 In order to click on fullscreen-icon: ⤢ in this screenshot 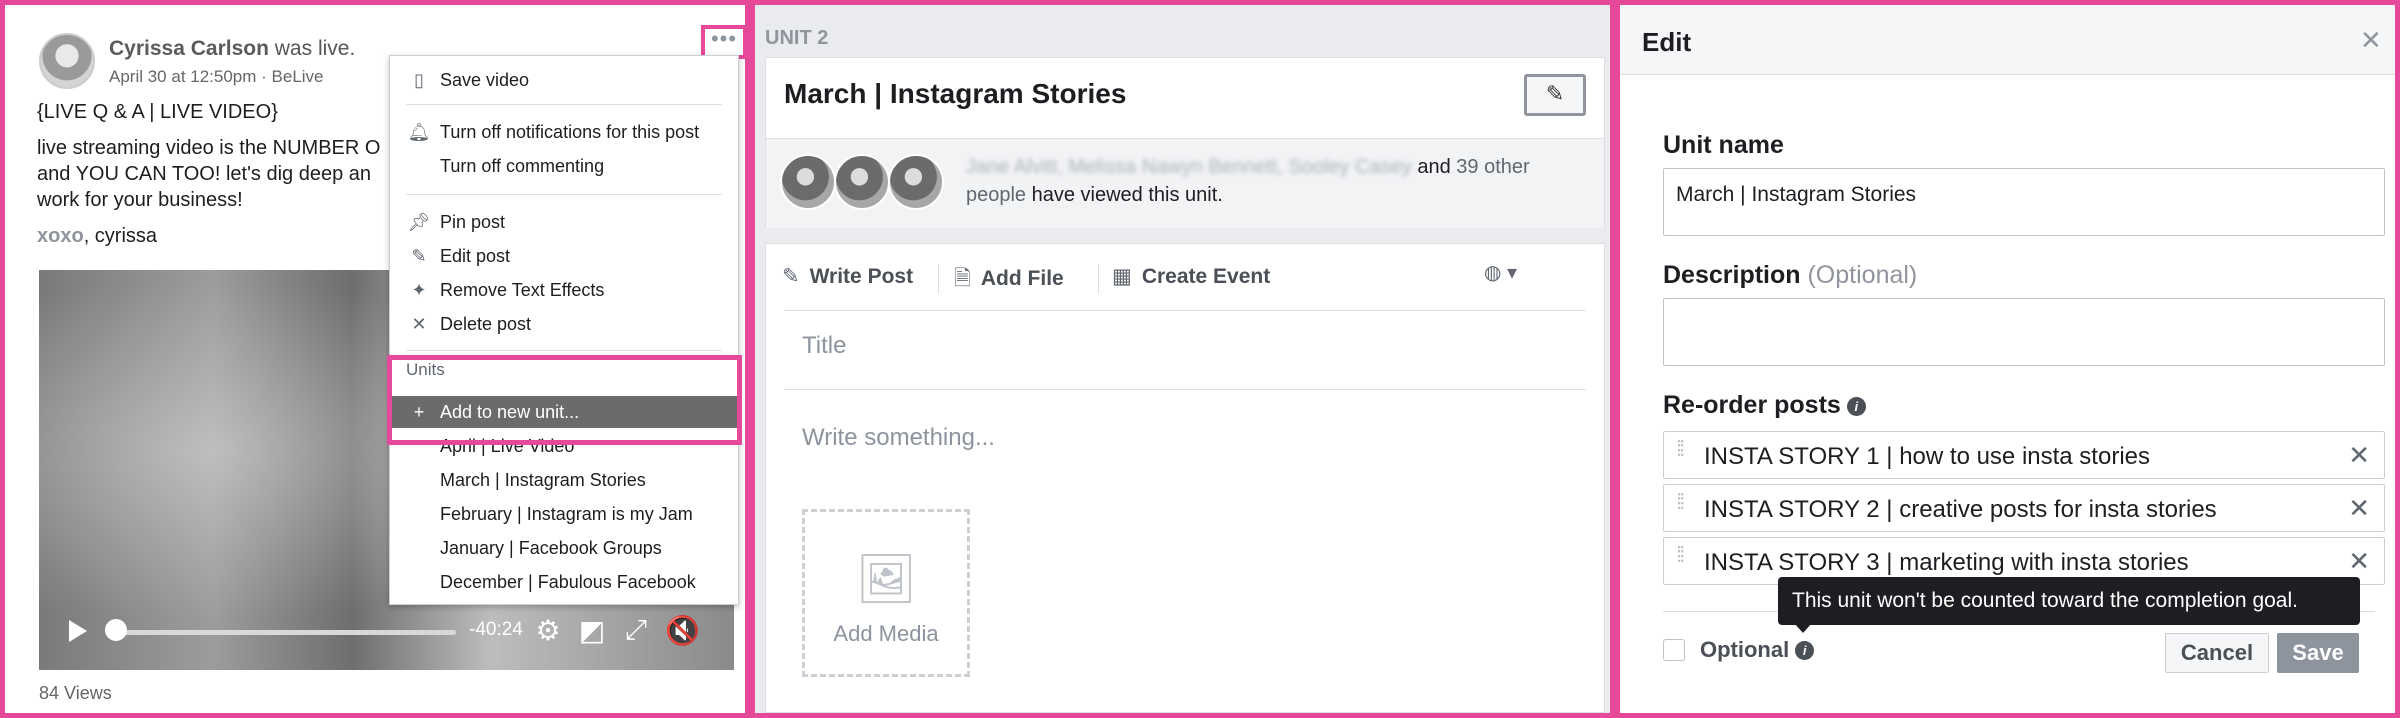, I will do `click(636, 630)`.